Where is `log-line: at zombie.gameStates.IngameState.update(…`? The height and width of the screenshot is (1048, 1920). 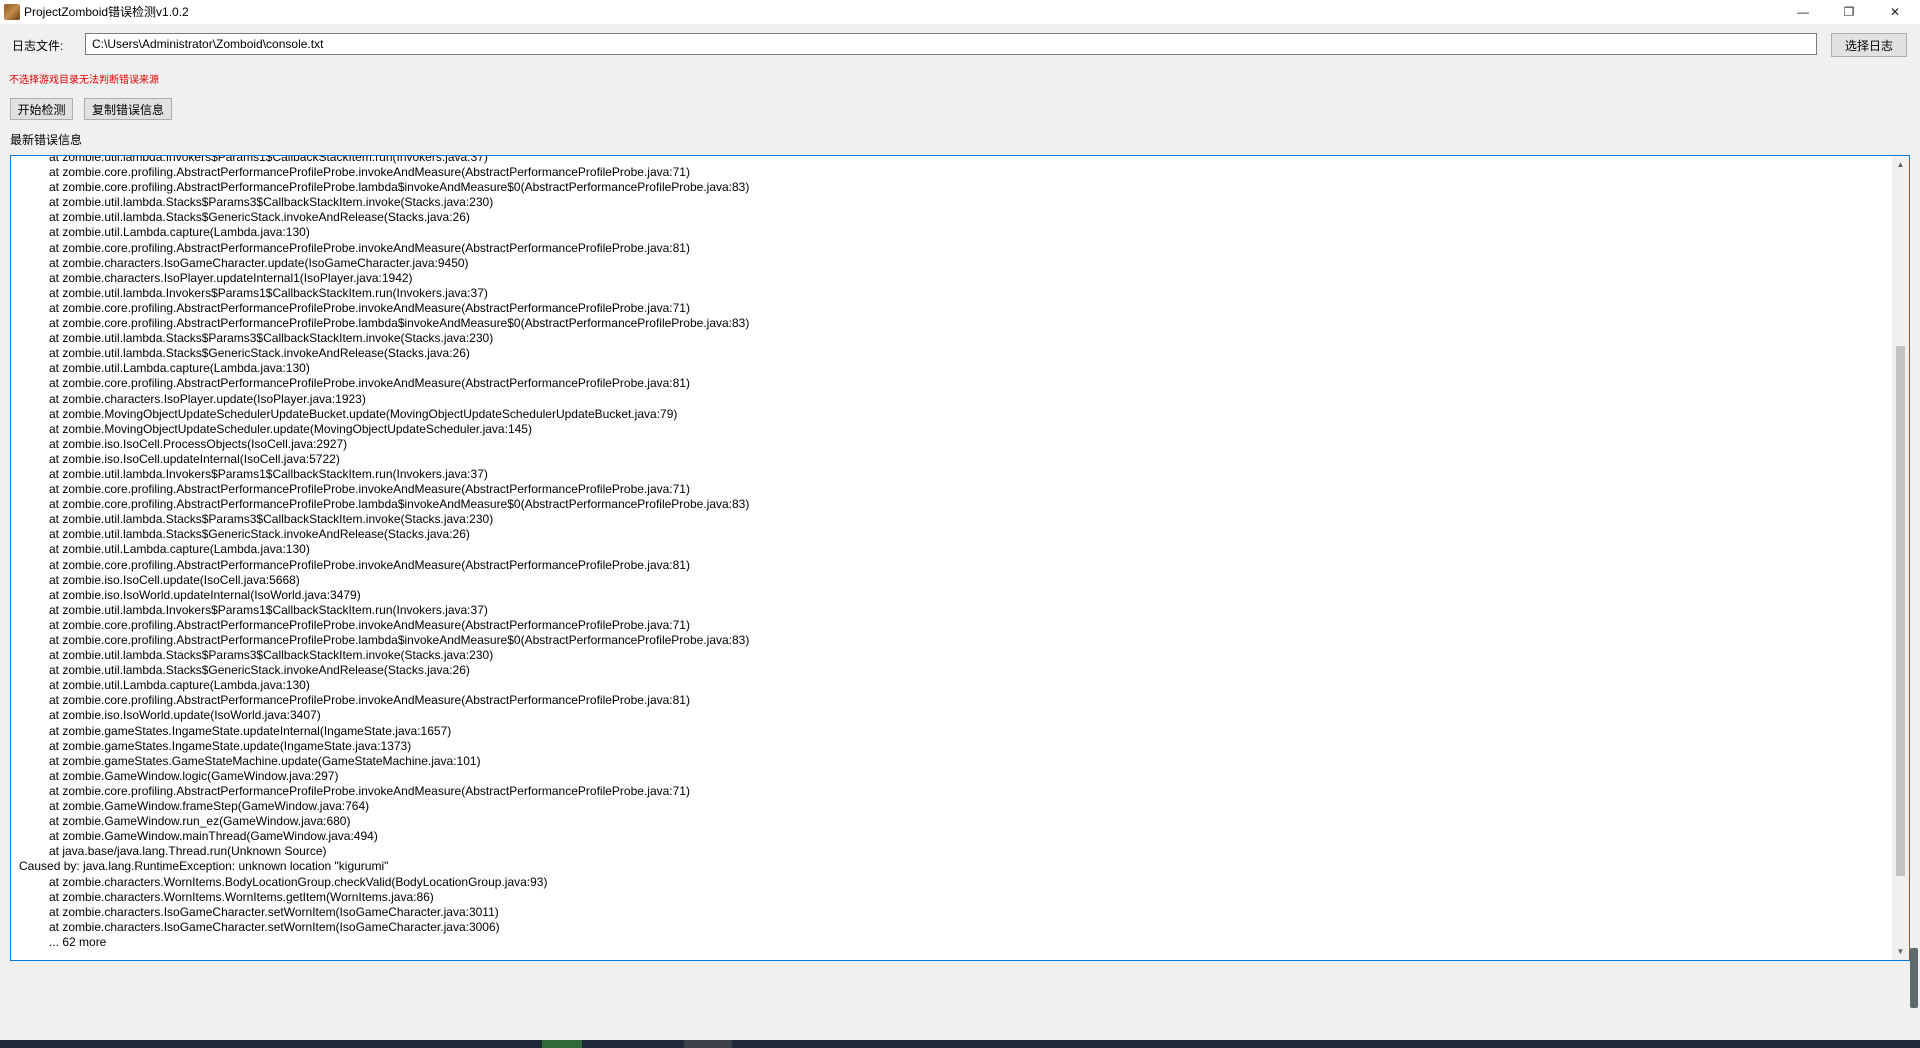
log-line: at zombie.gameStates.IngameState.update(… is located at coordinates (230, 745).